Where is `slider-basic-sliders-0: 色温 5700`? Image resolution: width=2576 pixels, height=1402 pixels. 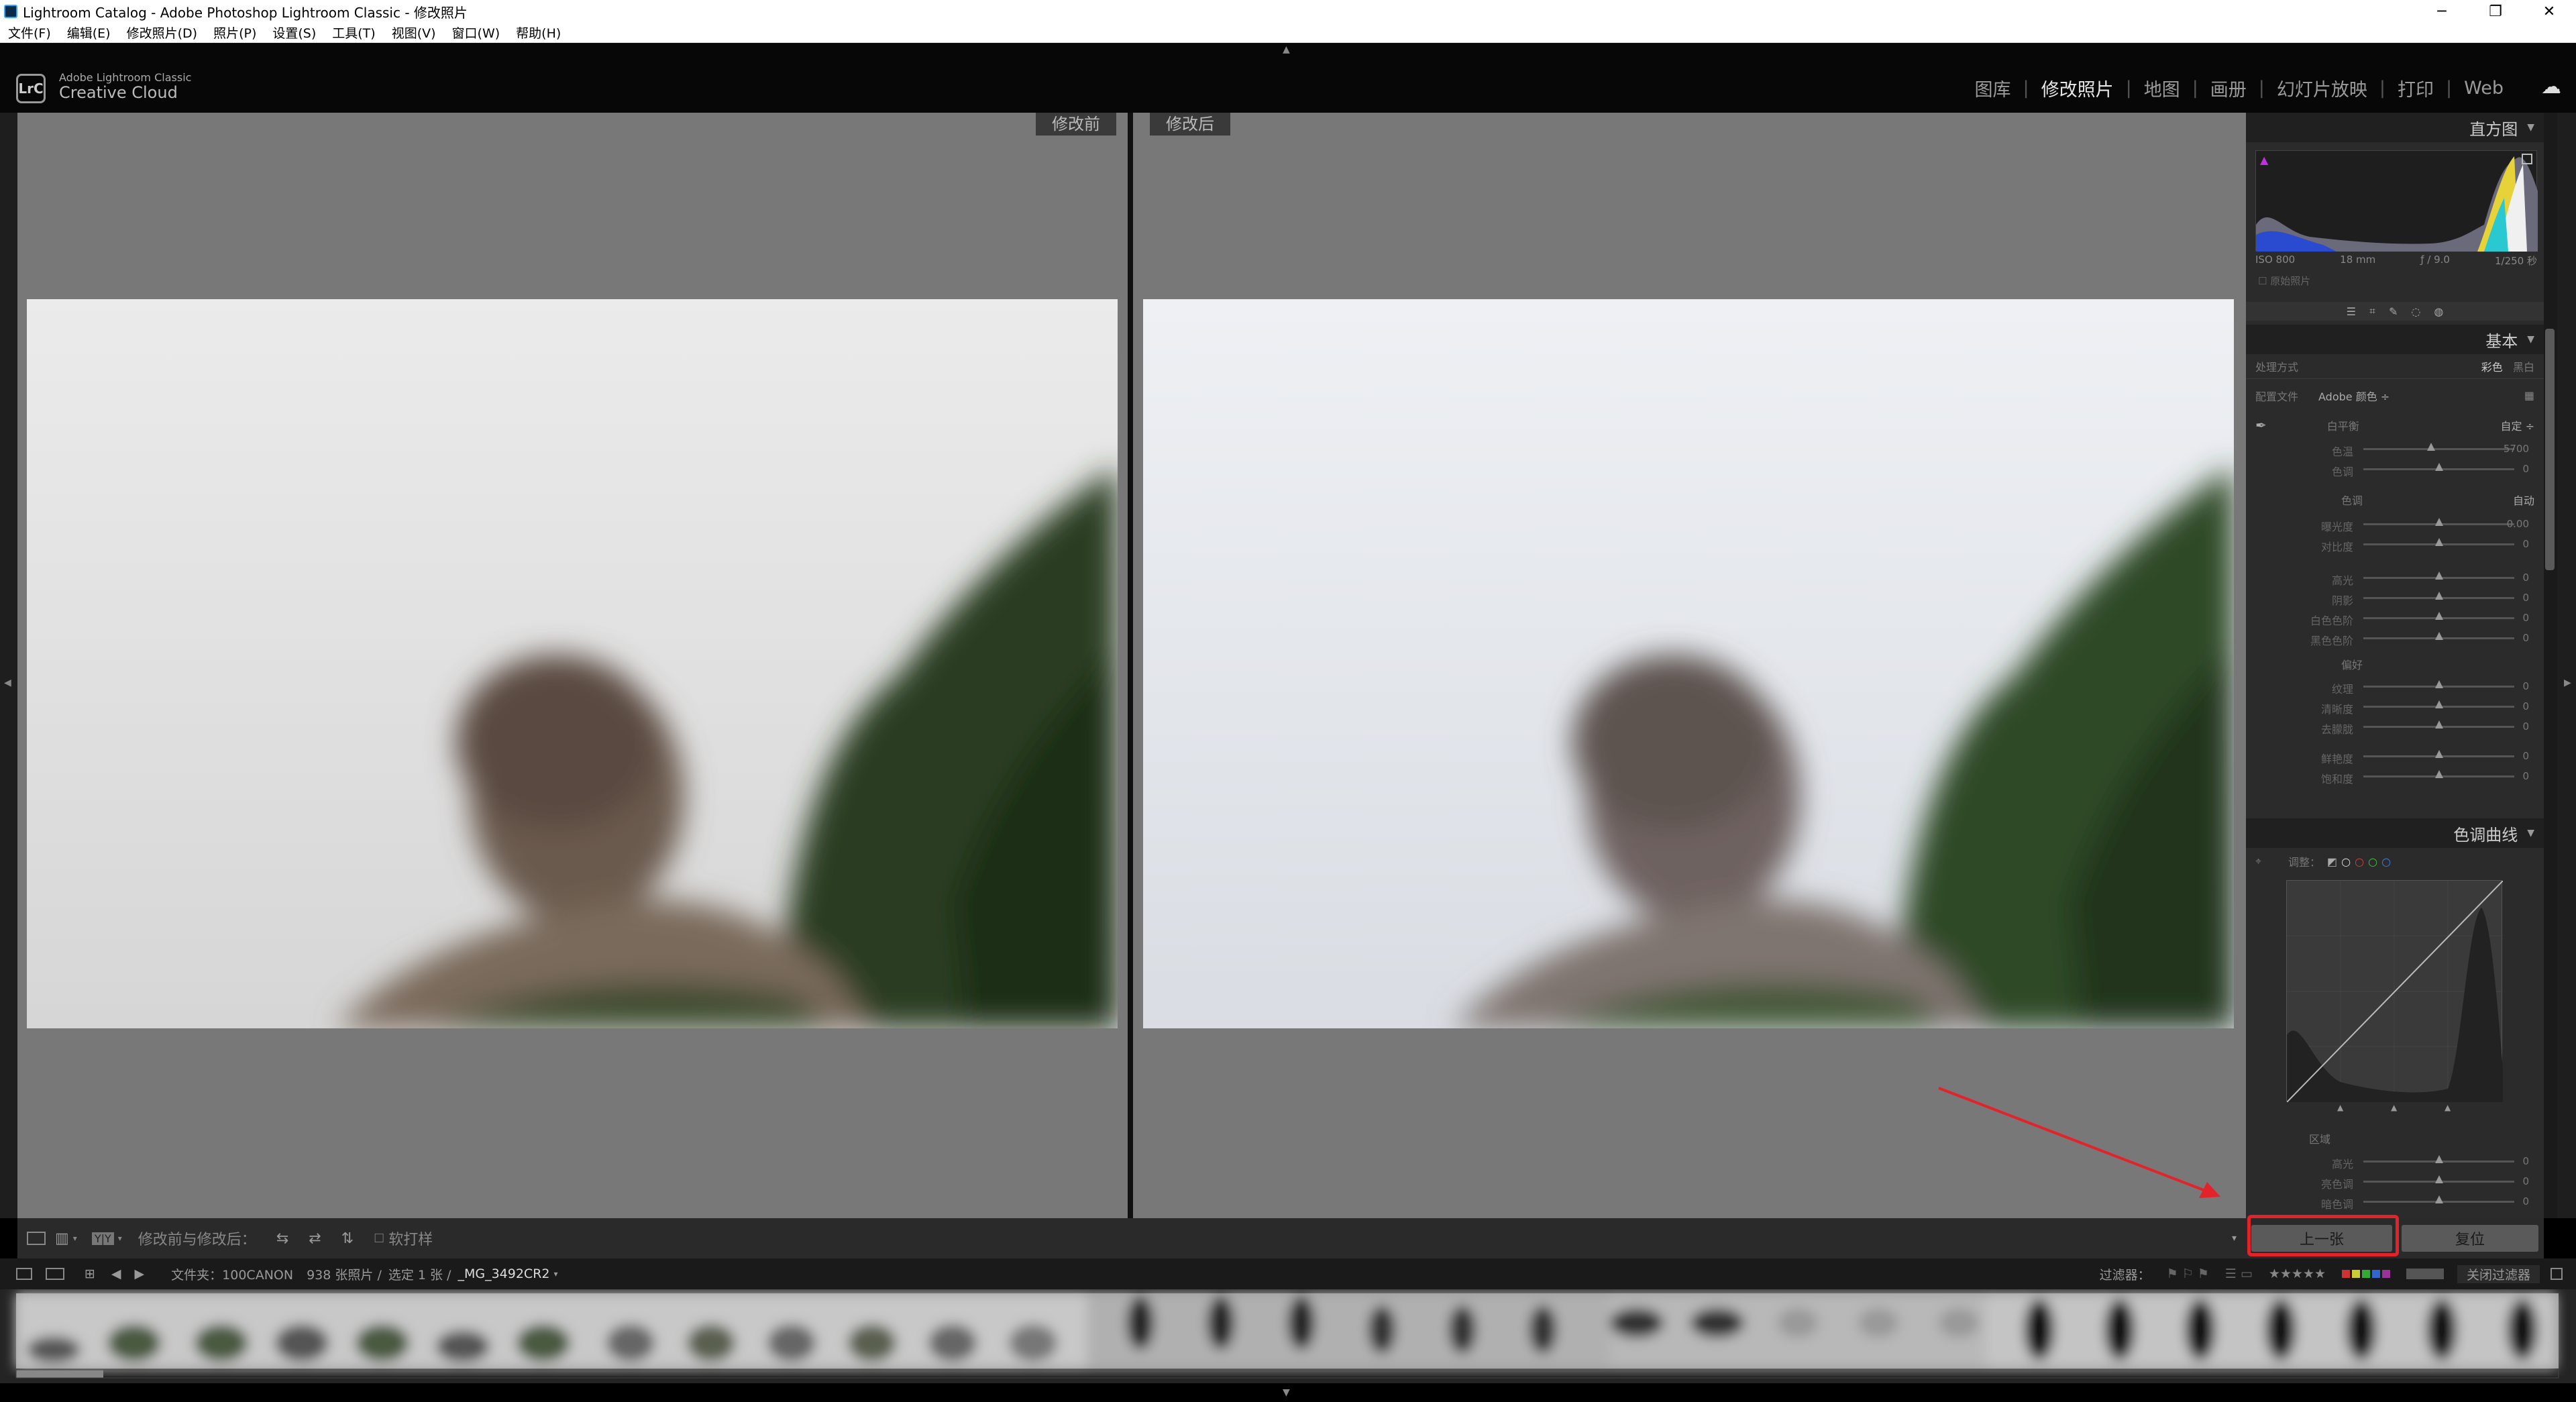
slider-basic-sliders-0: 色温 5700 is located at coordinates (2395, 449).